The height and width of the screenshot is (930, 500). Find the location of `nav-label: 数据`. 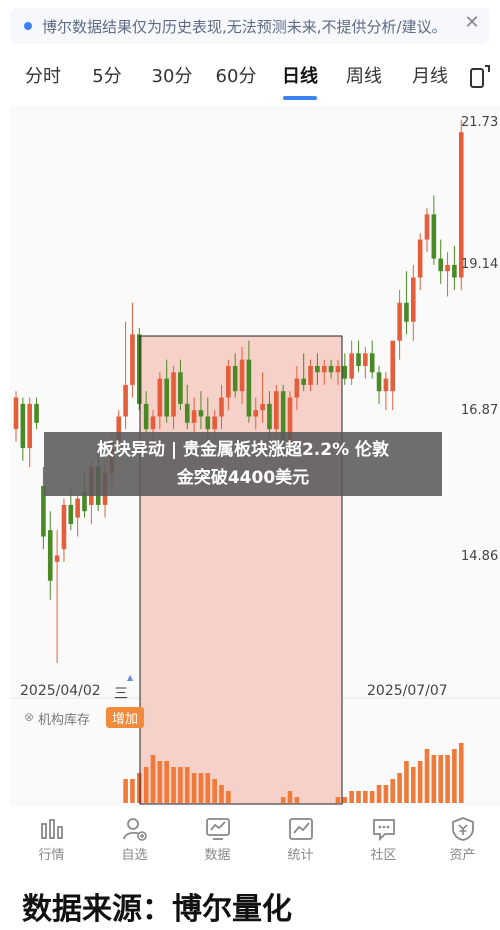

nav-label: 数据 is located at coordinates (217, 855).